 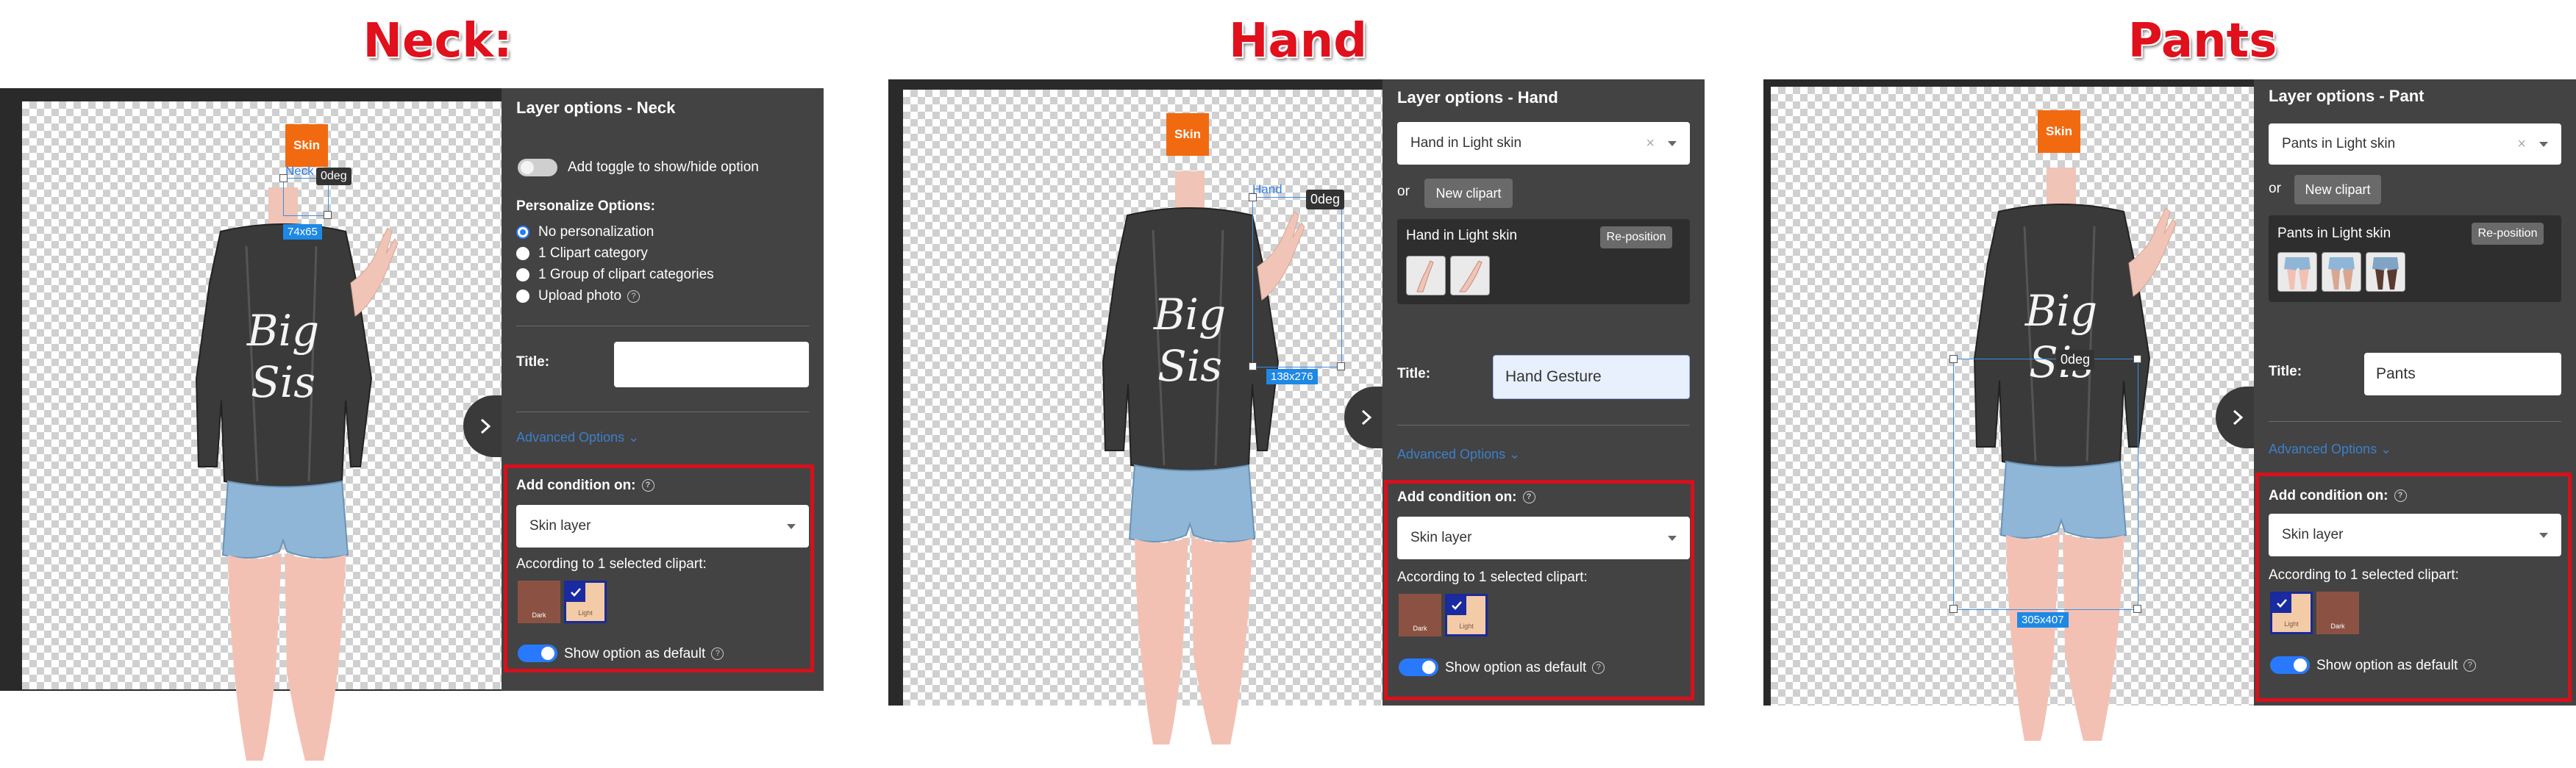 What do you see at coordinates (1539, 590) in the screenshot?
I see `hand-highlight-box` at bounding box center [1539, 590].